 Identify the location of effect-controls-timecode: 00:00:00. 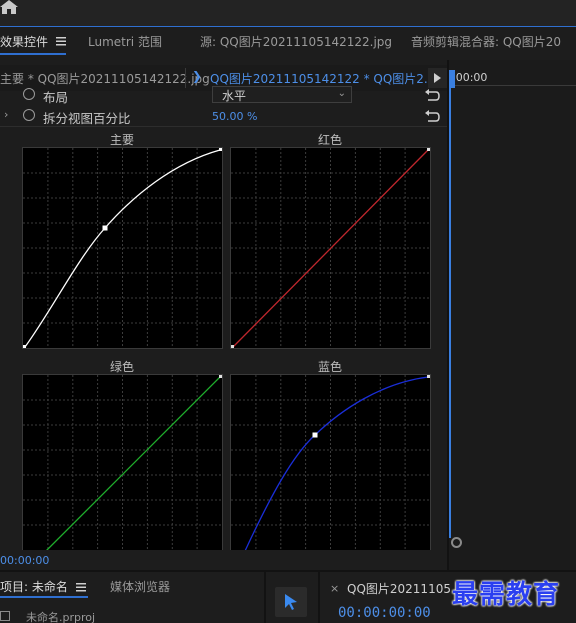
(24, 560).